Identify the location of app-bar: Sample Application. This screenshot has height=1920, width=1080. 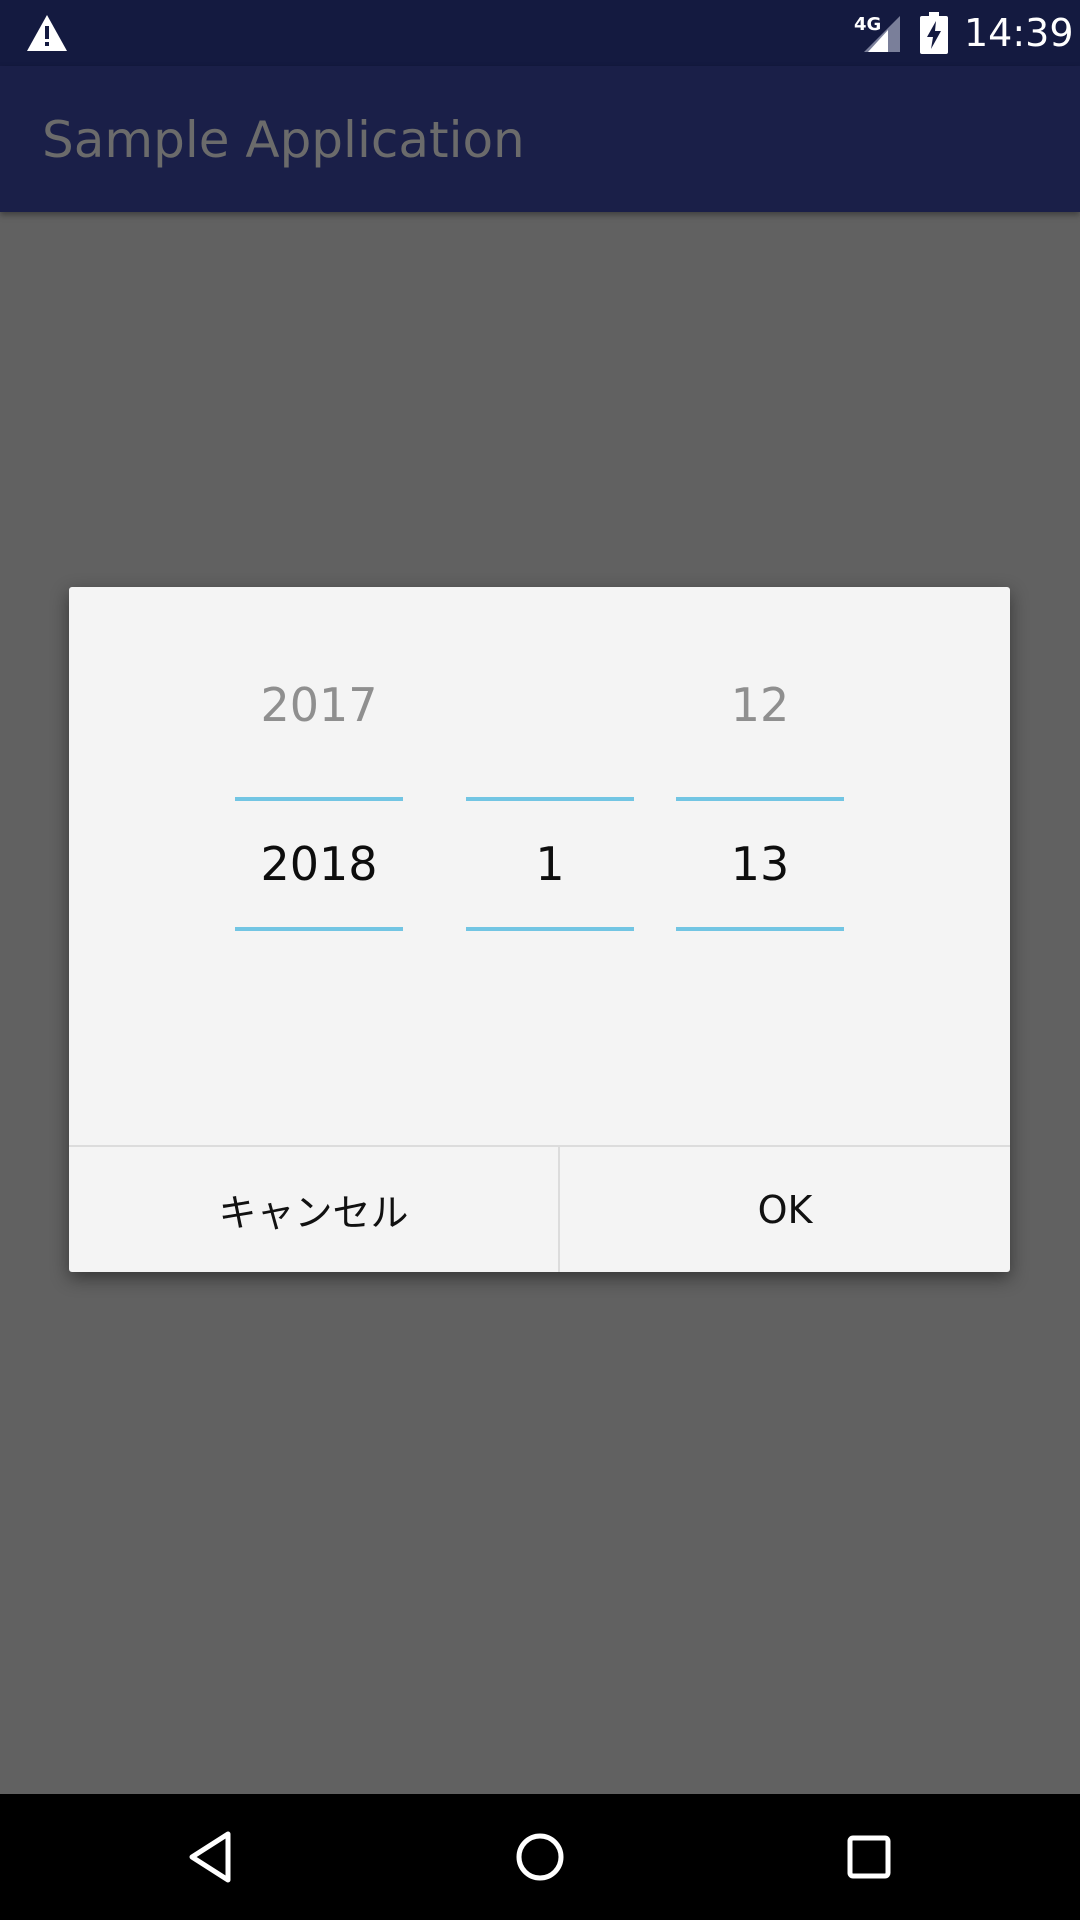
(540, 139).